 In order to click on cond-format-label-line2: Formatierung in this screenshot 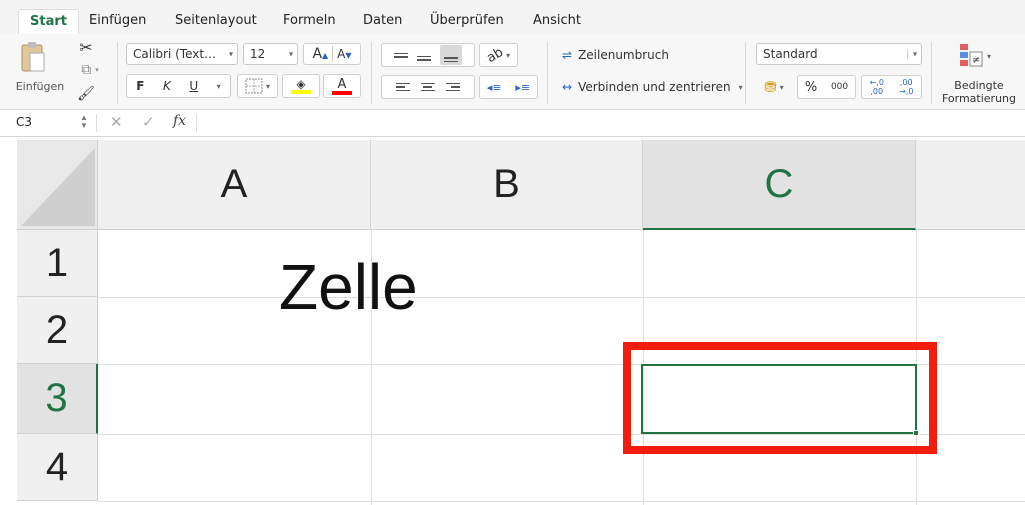, I will do `click(979, 98)`.